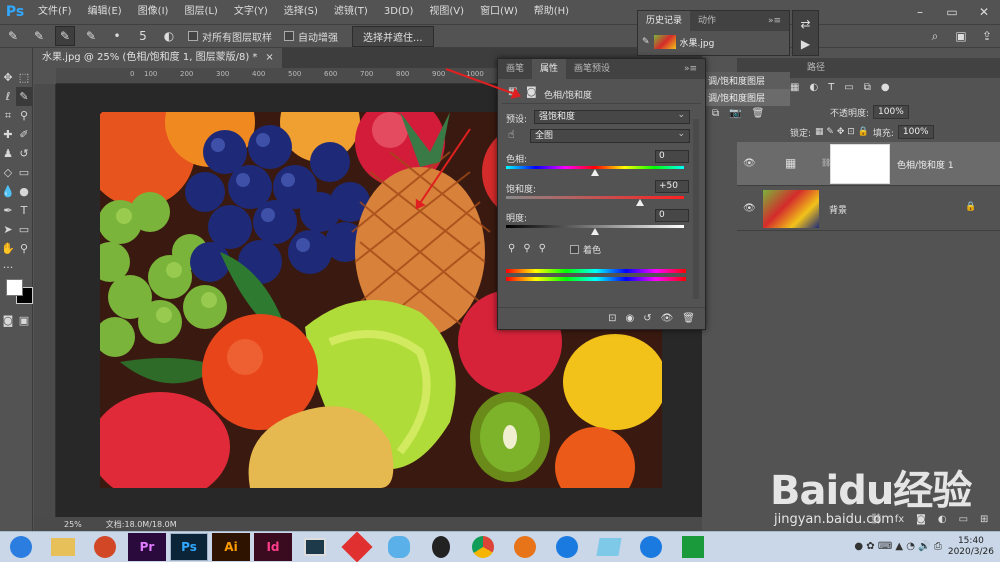  What do you see at coordinates (63, 547) in the screenshot?
I see `file-explorer-icon` at bounding box center [63, 547].